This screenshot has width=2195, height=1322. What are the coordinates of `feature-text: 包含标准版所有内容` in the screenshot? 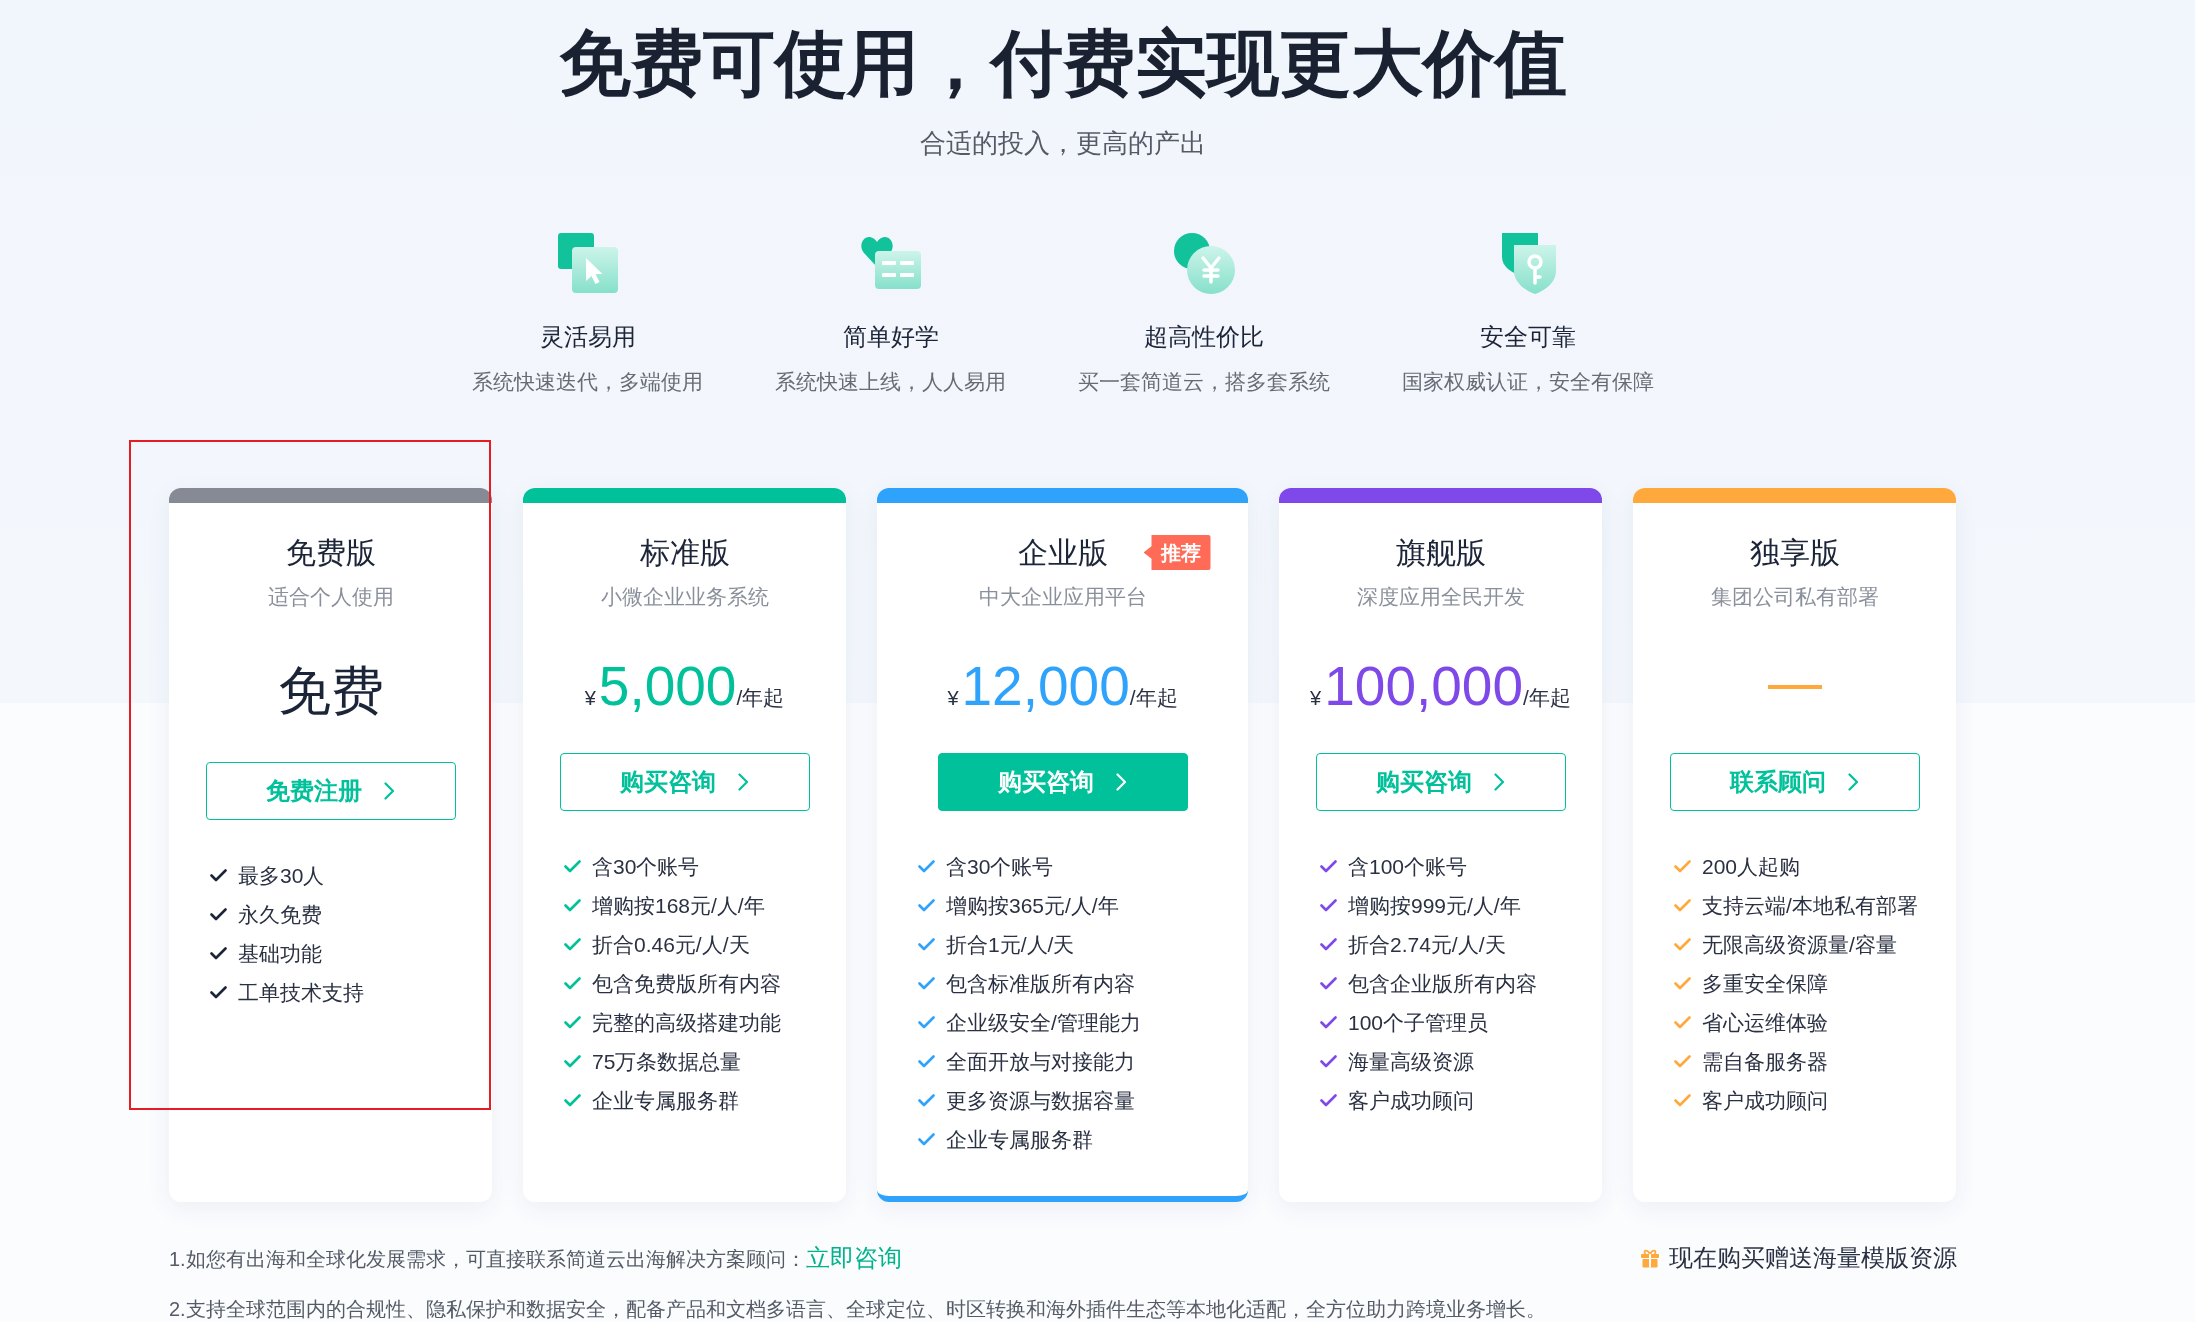 It's located at (1040, 983).